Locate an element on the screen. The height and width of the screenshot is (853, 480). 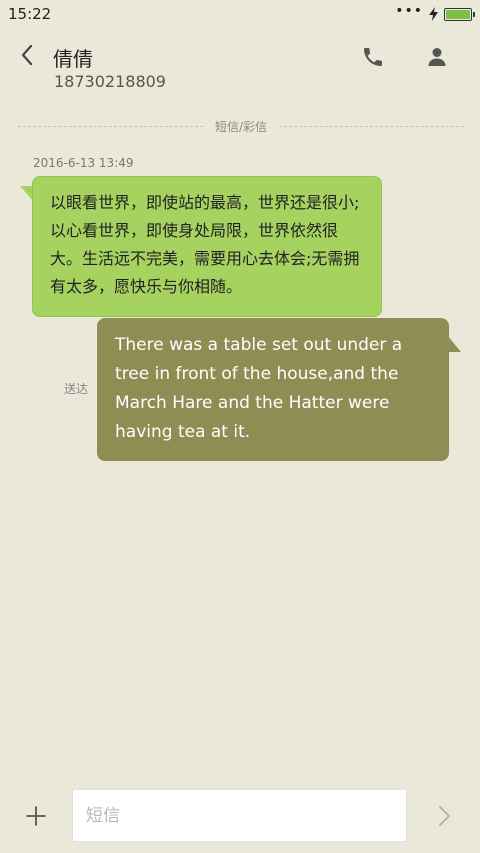
contact-name: 倩倩 is located at coordinates (73, 59).